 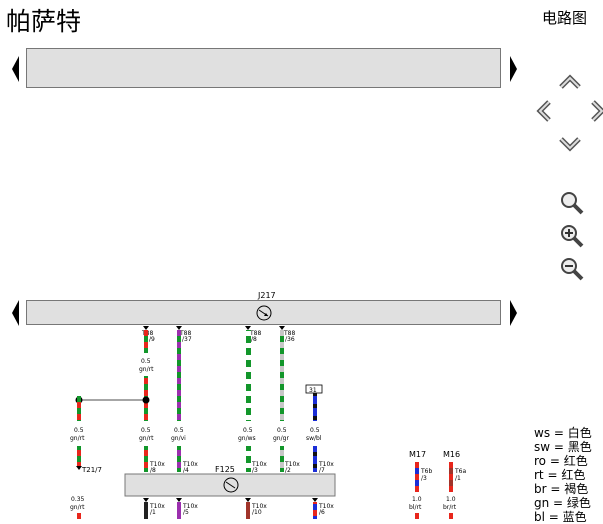 What do you see at coordinates (563, 433) in the screenshot?
I see `legend-item: ws = 白色` at bounding box center [563, 433].